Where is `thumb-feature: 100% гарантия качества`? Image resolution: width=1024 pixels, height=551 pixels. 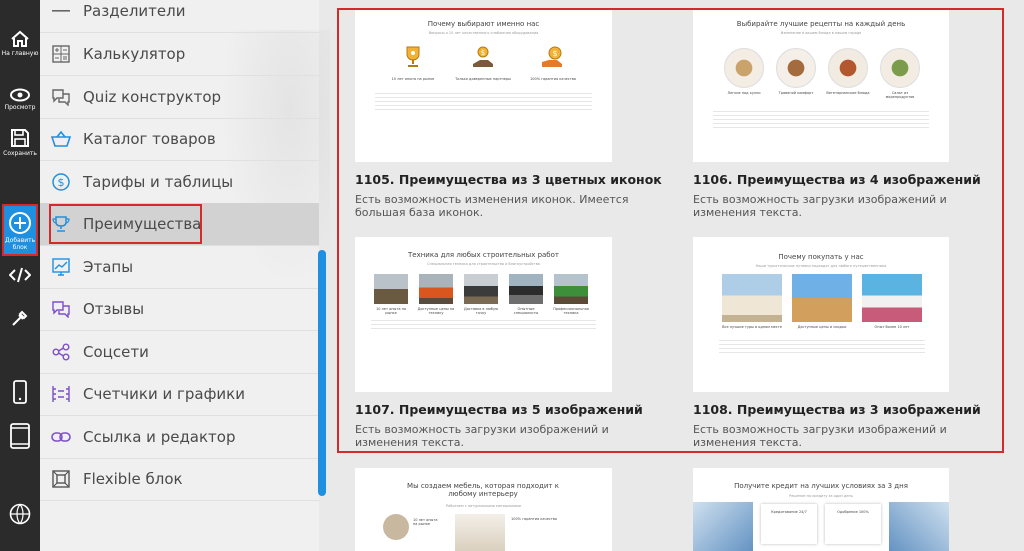
thumb-feature: 100% гарантия качества is located at coordinates (546, 517).